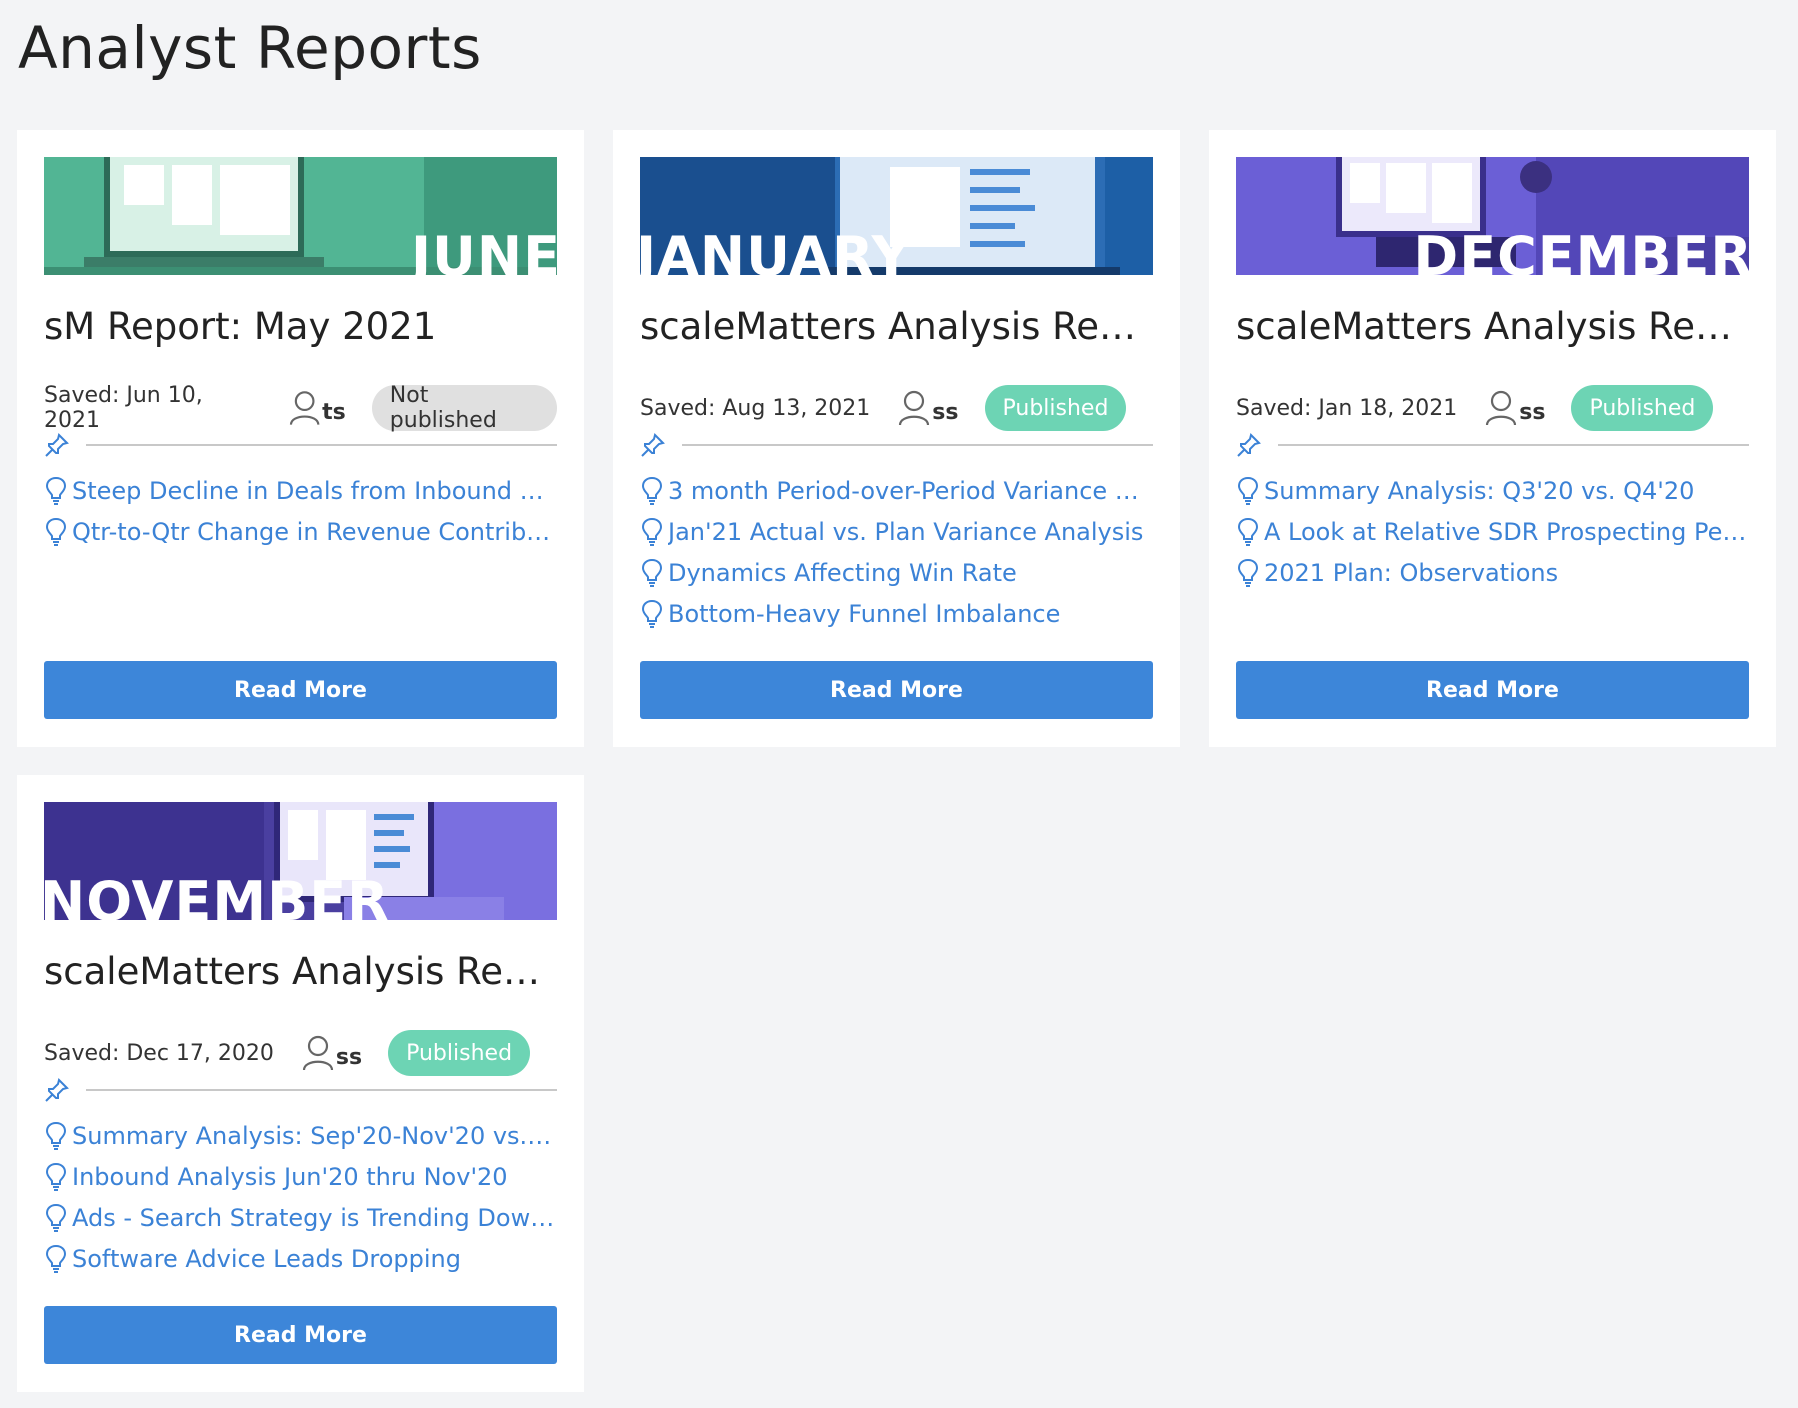  I want to click on report-title: scaleMatters Analysis Report, so click(896, 326).